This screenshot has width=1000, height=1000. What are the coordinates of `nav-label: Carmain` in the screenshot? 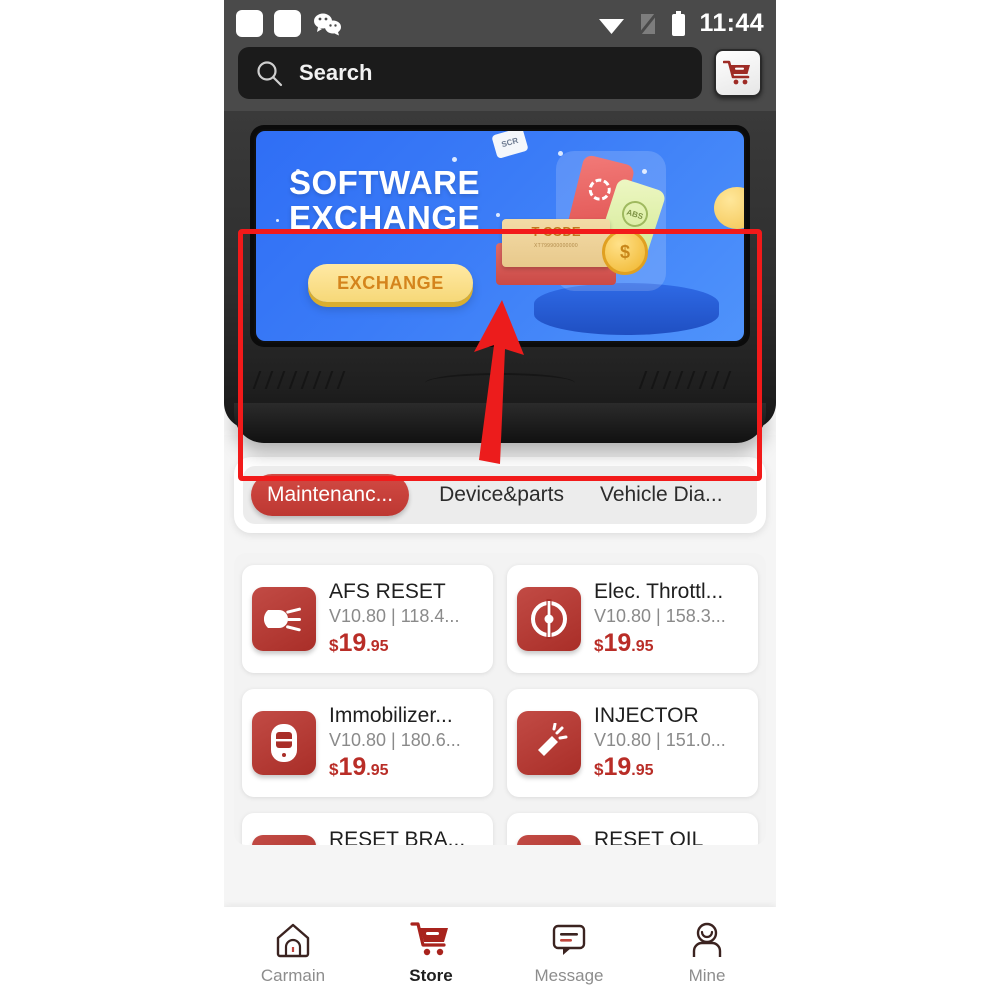 It's located at (293, 975).